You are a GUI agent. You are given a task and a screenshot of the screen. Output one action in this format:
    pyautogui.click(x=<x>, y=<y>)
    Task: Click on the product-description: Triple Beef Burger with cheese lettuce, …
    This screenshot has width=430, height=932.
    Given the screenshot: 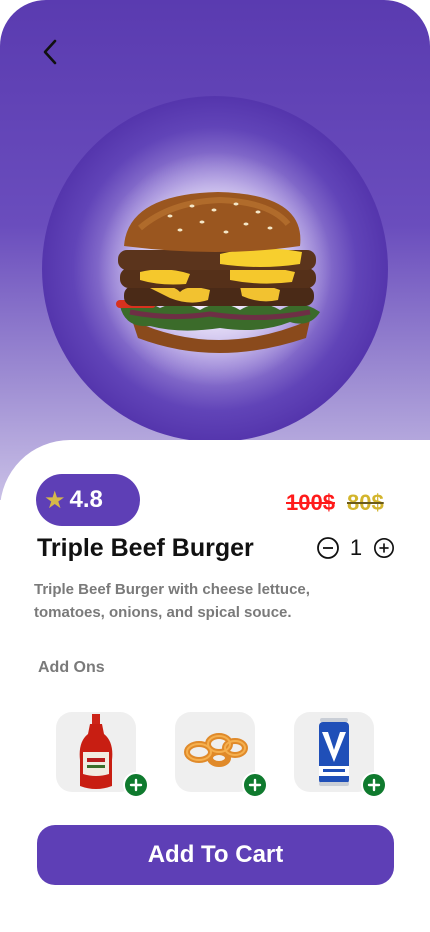 What is the action you would take?
    pyautogui.click(x=172, y=601)
    